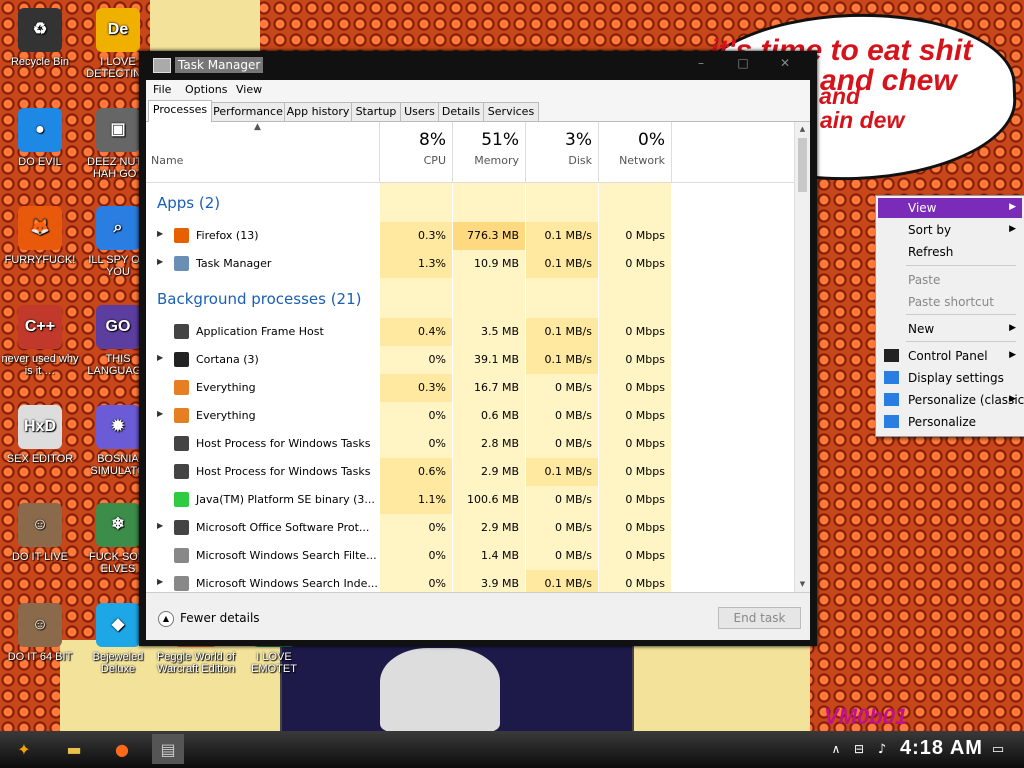 This screenshot has width=1024, height=768. Describe the element at coordinates (470, 360) in the screenshot. I see `process-row: ▶ Cortana (3) 0% 39.1 MB 0.1 MB/s 0 Mbps` at that location.